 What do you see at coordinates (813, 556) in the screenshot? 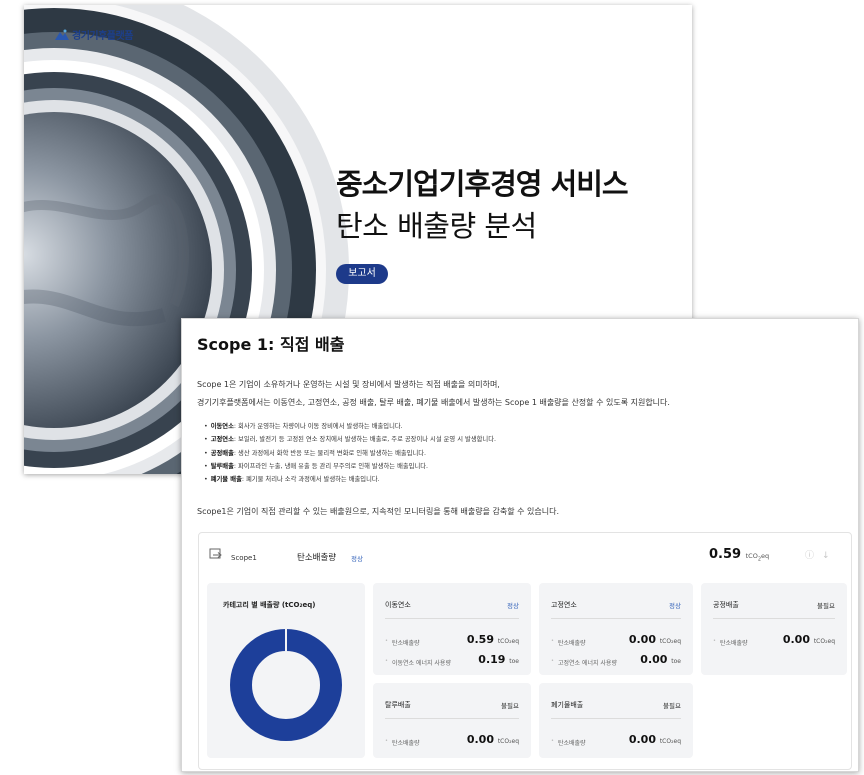
I see `info-icon: ⓘ` at bounding box center [813, 556].